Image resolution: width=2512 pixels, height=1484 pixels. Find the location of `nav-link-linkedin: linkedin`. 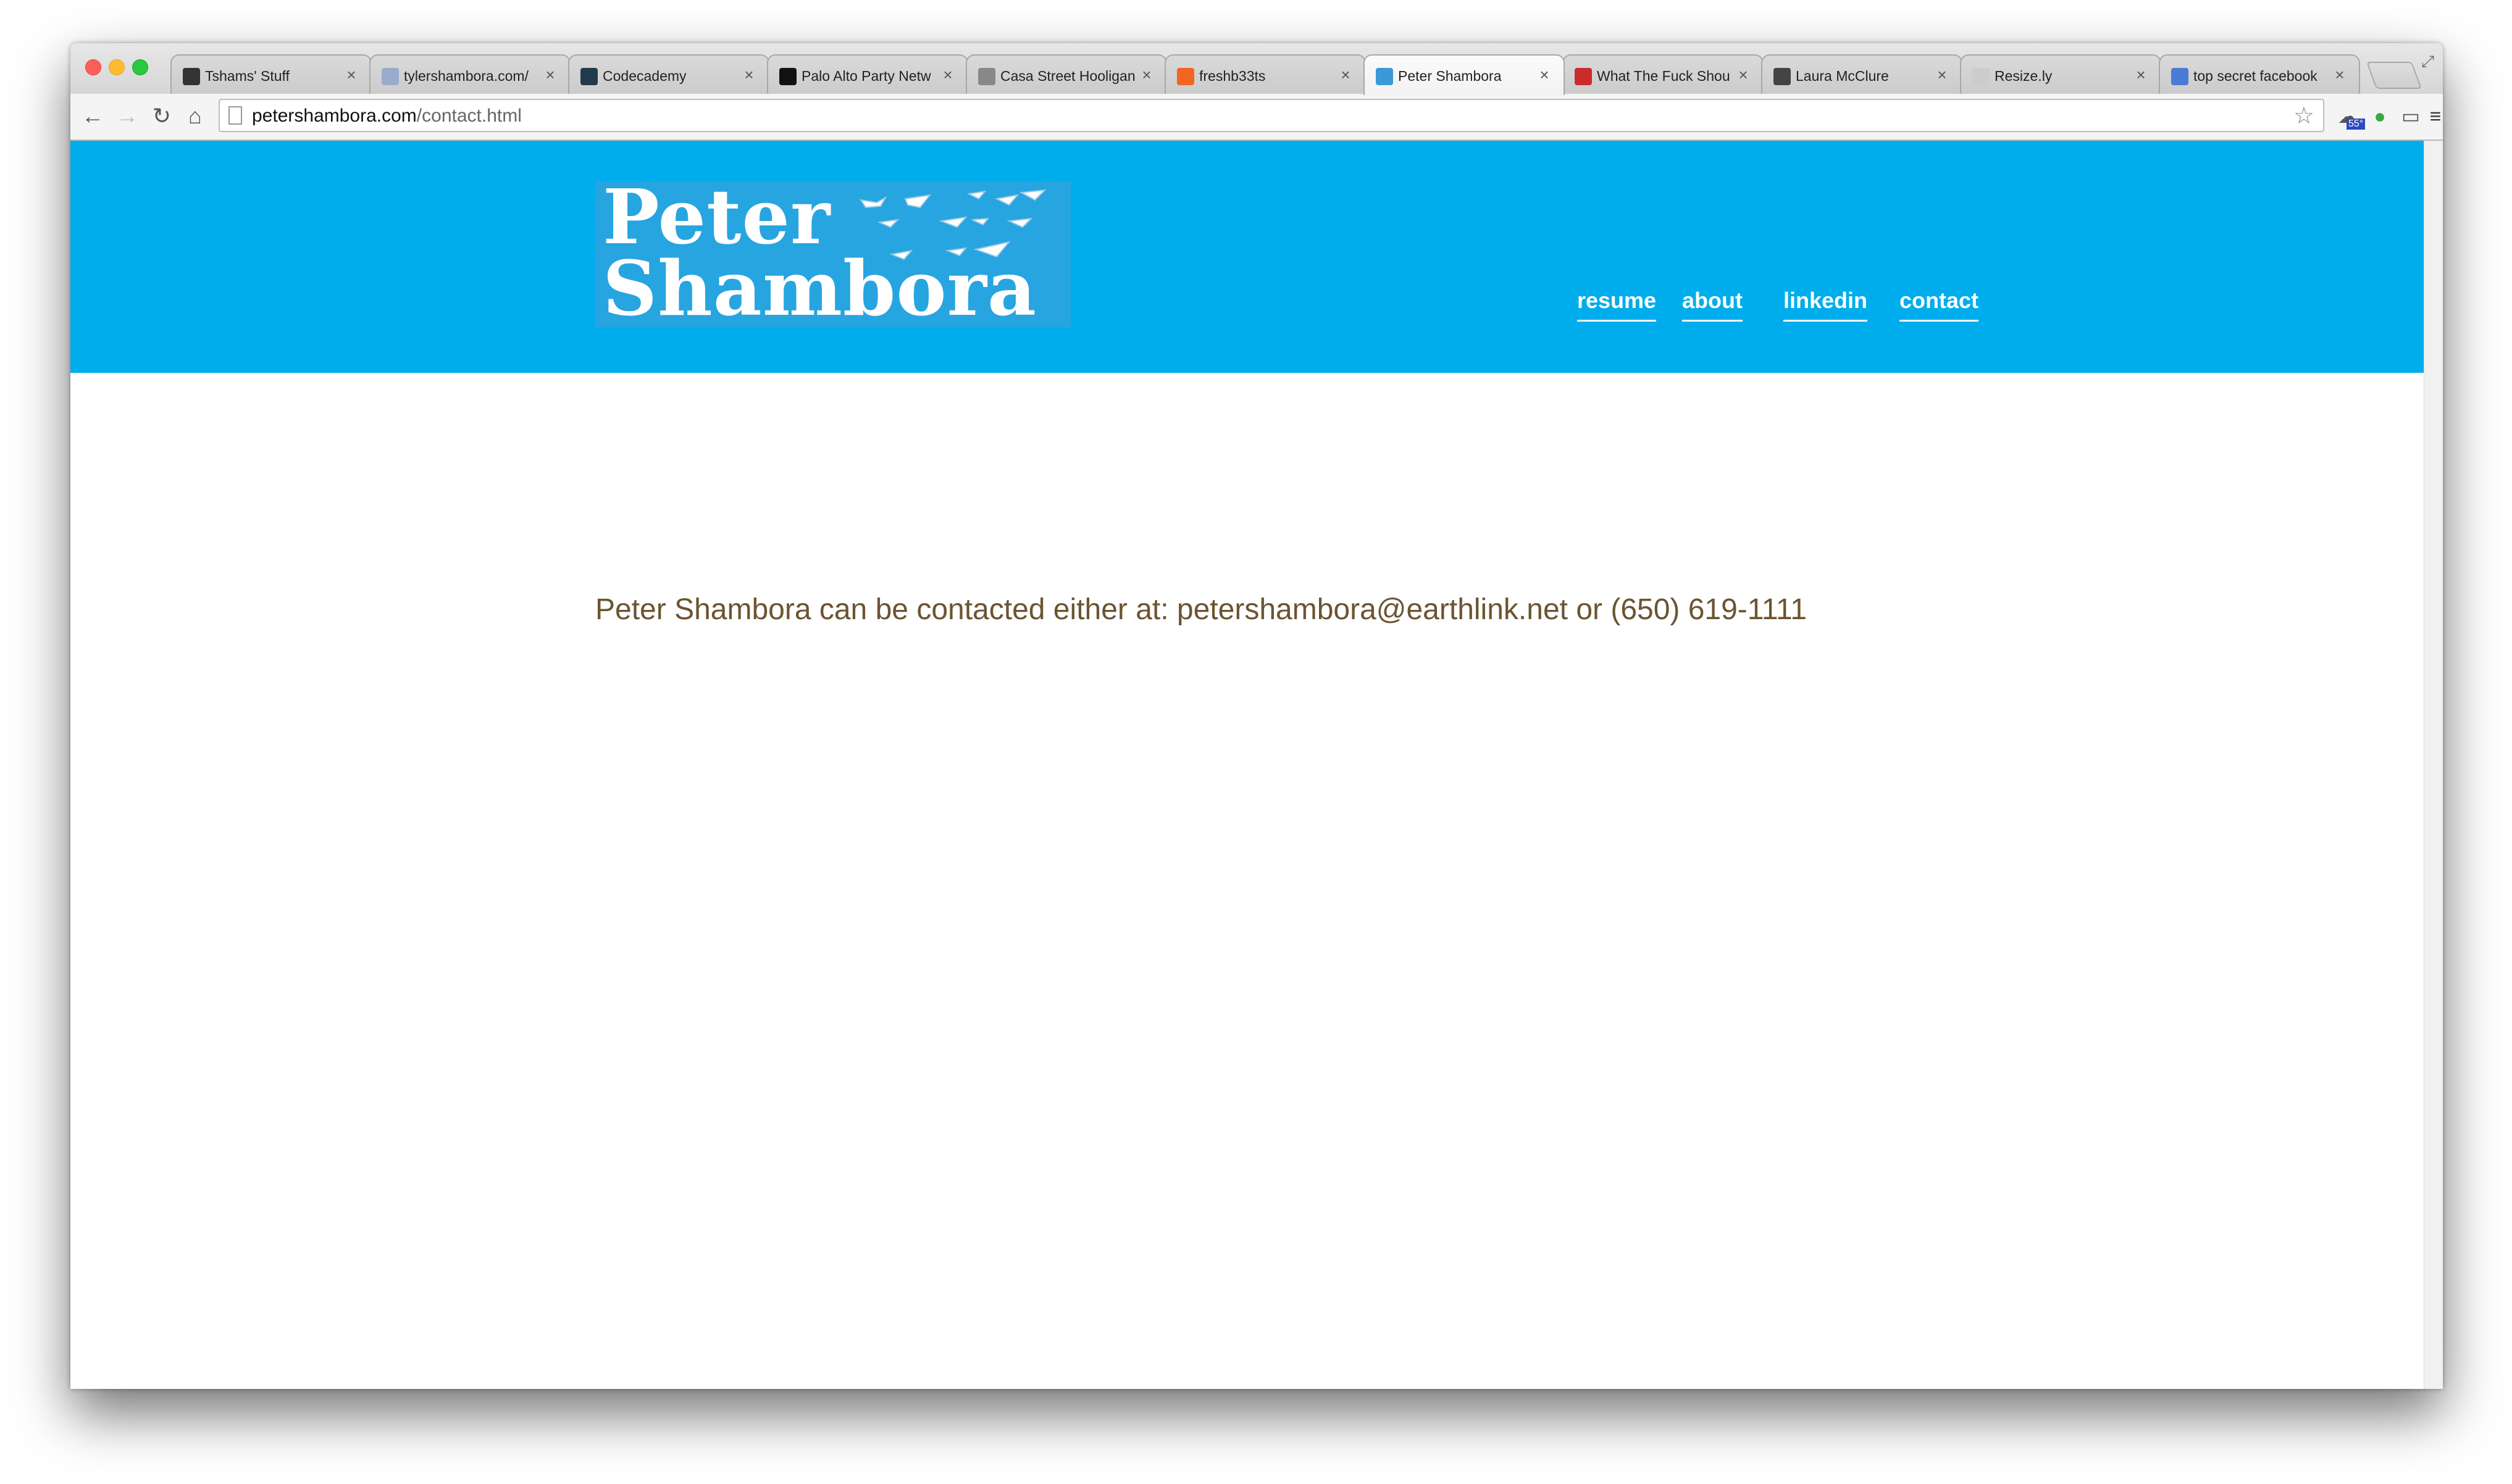

nav-link-linkedin: linkedin is located at coordinates (1825, 303).